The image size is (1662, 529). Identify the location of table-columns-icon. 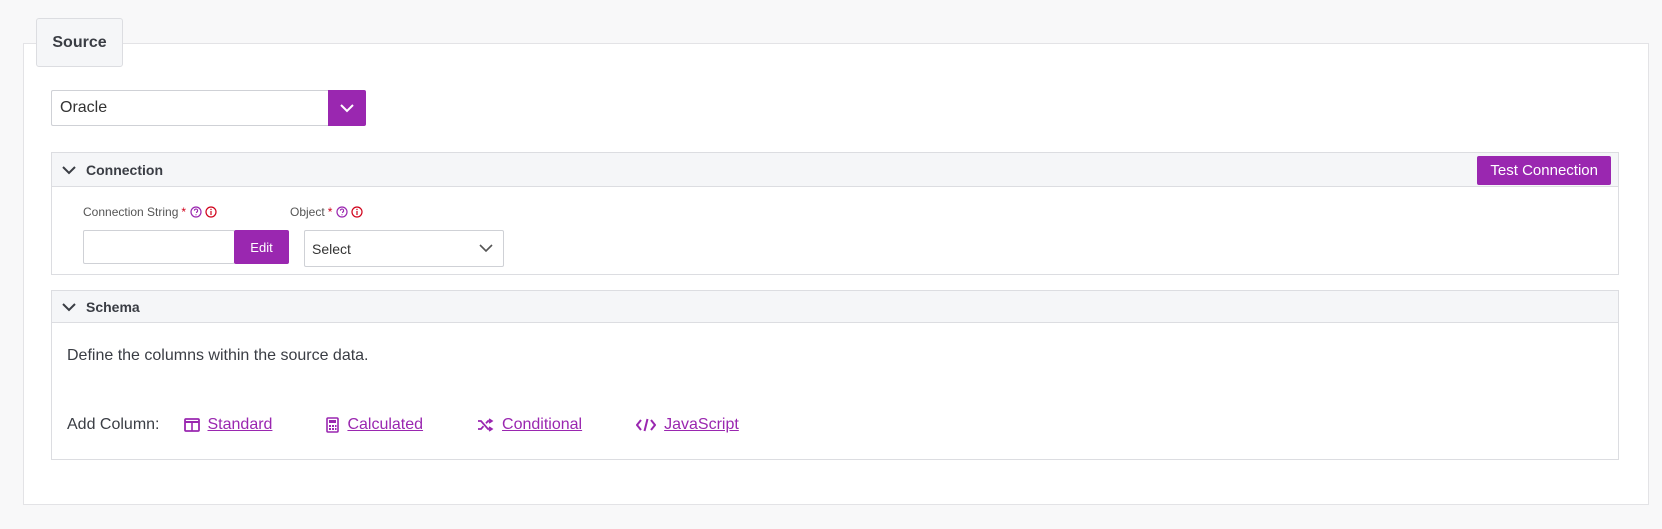
(191, 425).